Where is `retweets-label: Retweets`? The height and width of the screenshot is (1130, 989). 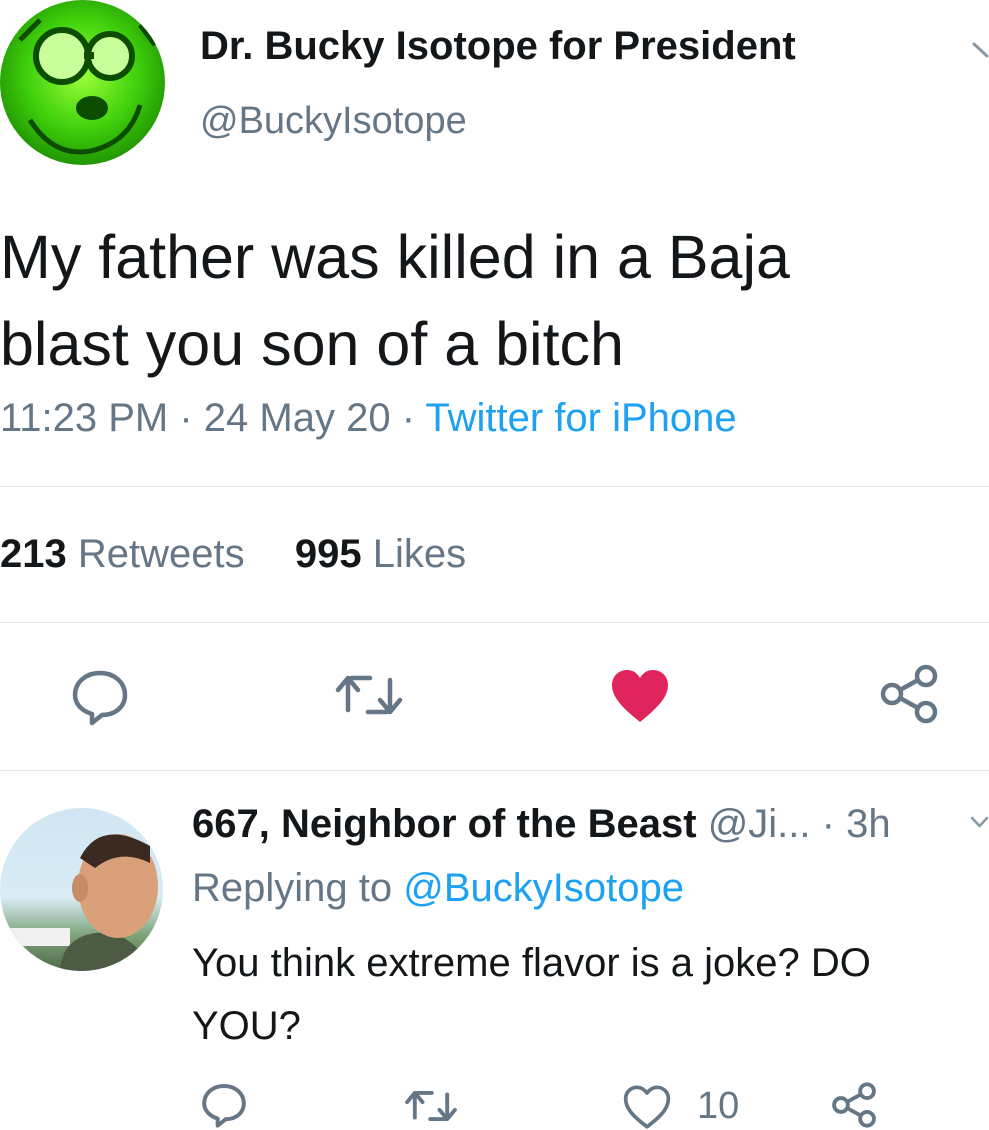 retweets-label: Retweets is located at coordinates (161, 554).